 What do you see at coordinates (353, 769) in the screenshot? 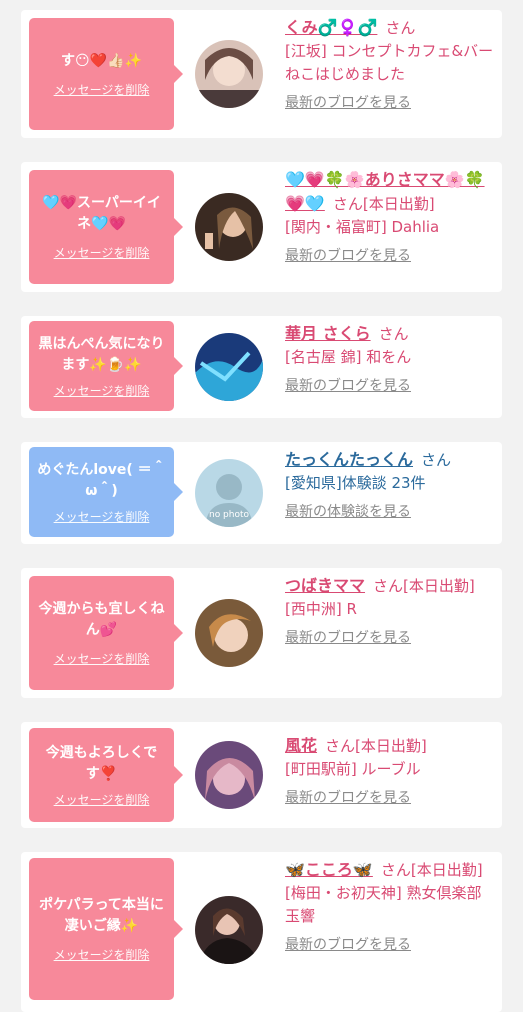
I see `shop-name: [町田駅前] ルーブル` at bounding box center [353, 769].